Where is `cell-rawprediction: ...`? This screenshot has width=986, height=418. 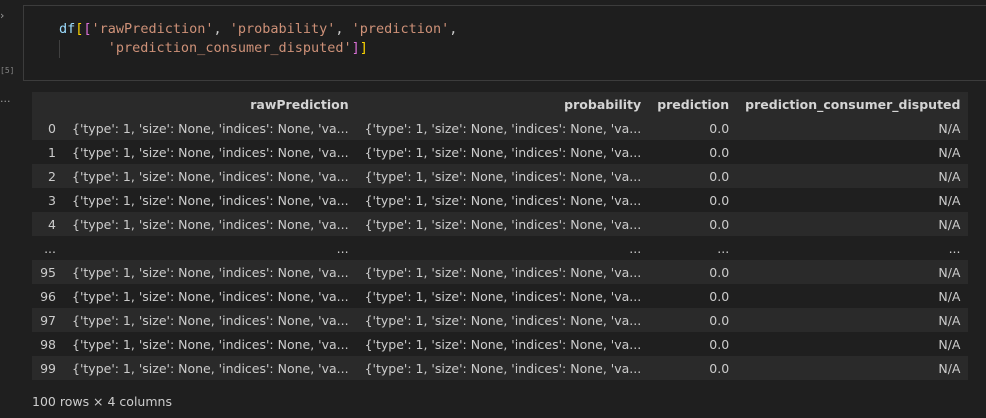
cell-rawprediction: ... is located at coordinates (210, 248).